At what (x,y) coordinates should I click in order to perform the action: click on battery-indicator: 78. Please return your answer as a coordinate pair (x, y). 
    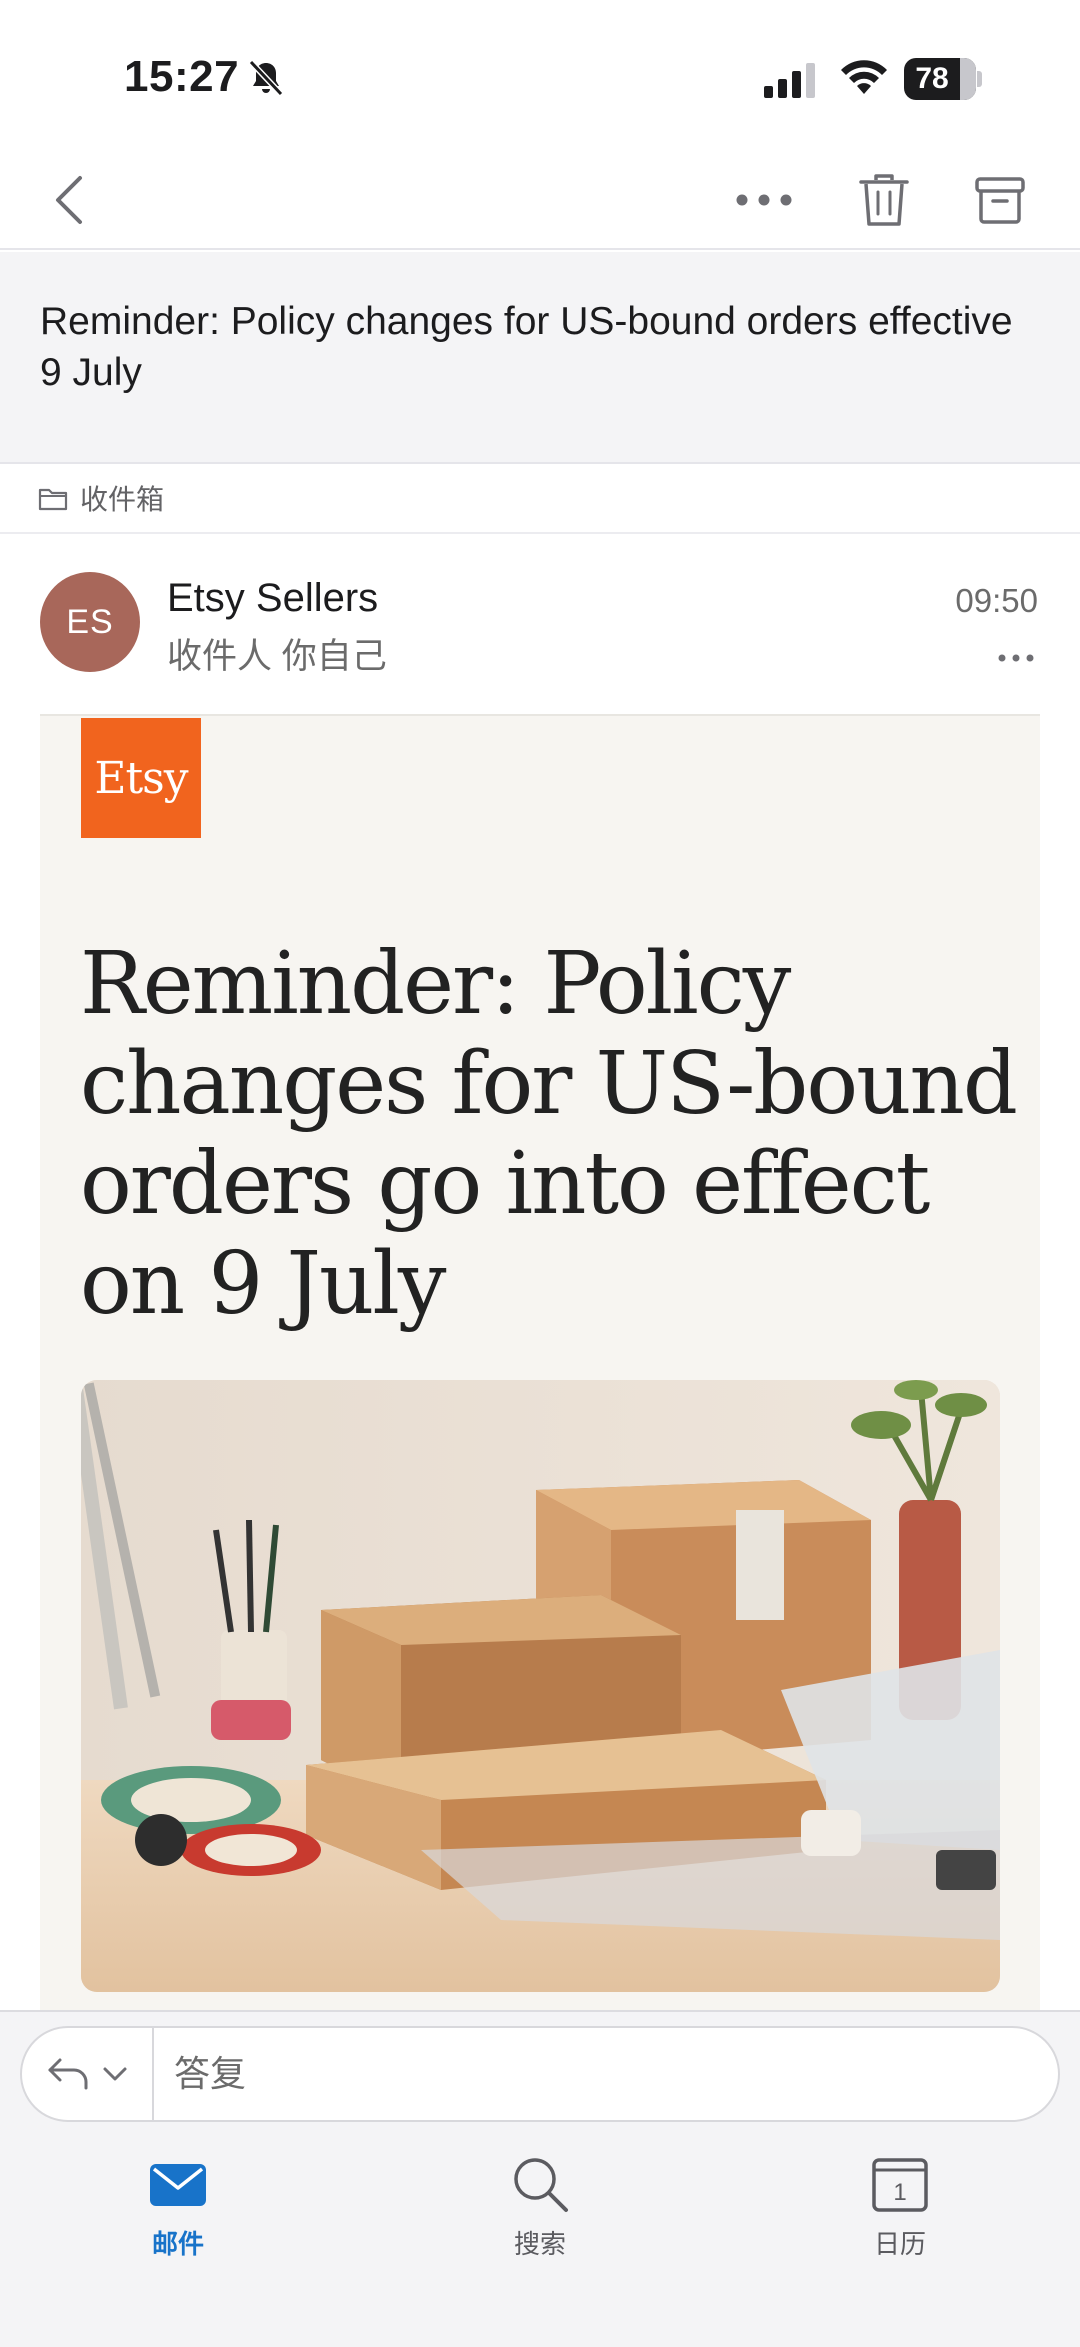
    Looking at the image, I should click on (943, 79).